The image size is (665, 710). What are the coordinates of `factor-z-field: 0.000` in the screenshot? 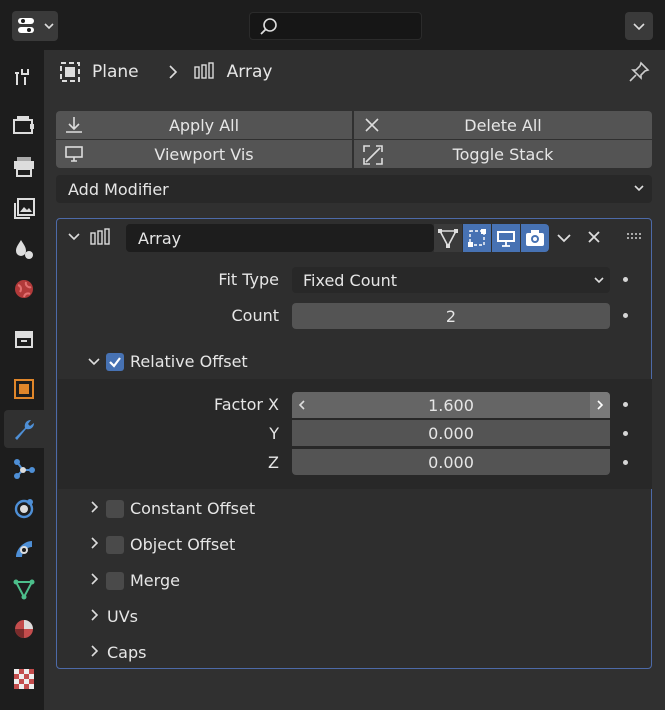 It's located at (451, 462).